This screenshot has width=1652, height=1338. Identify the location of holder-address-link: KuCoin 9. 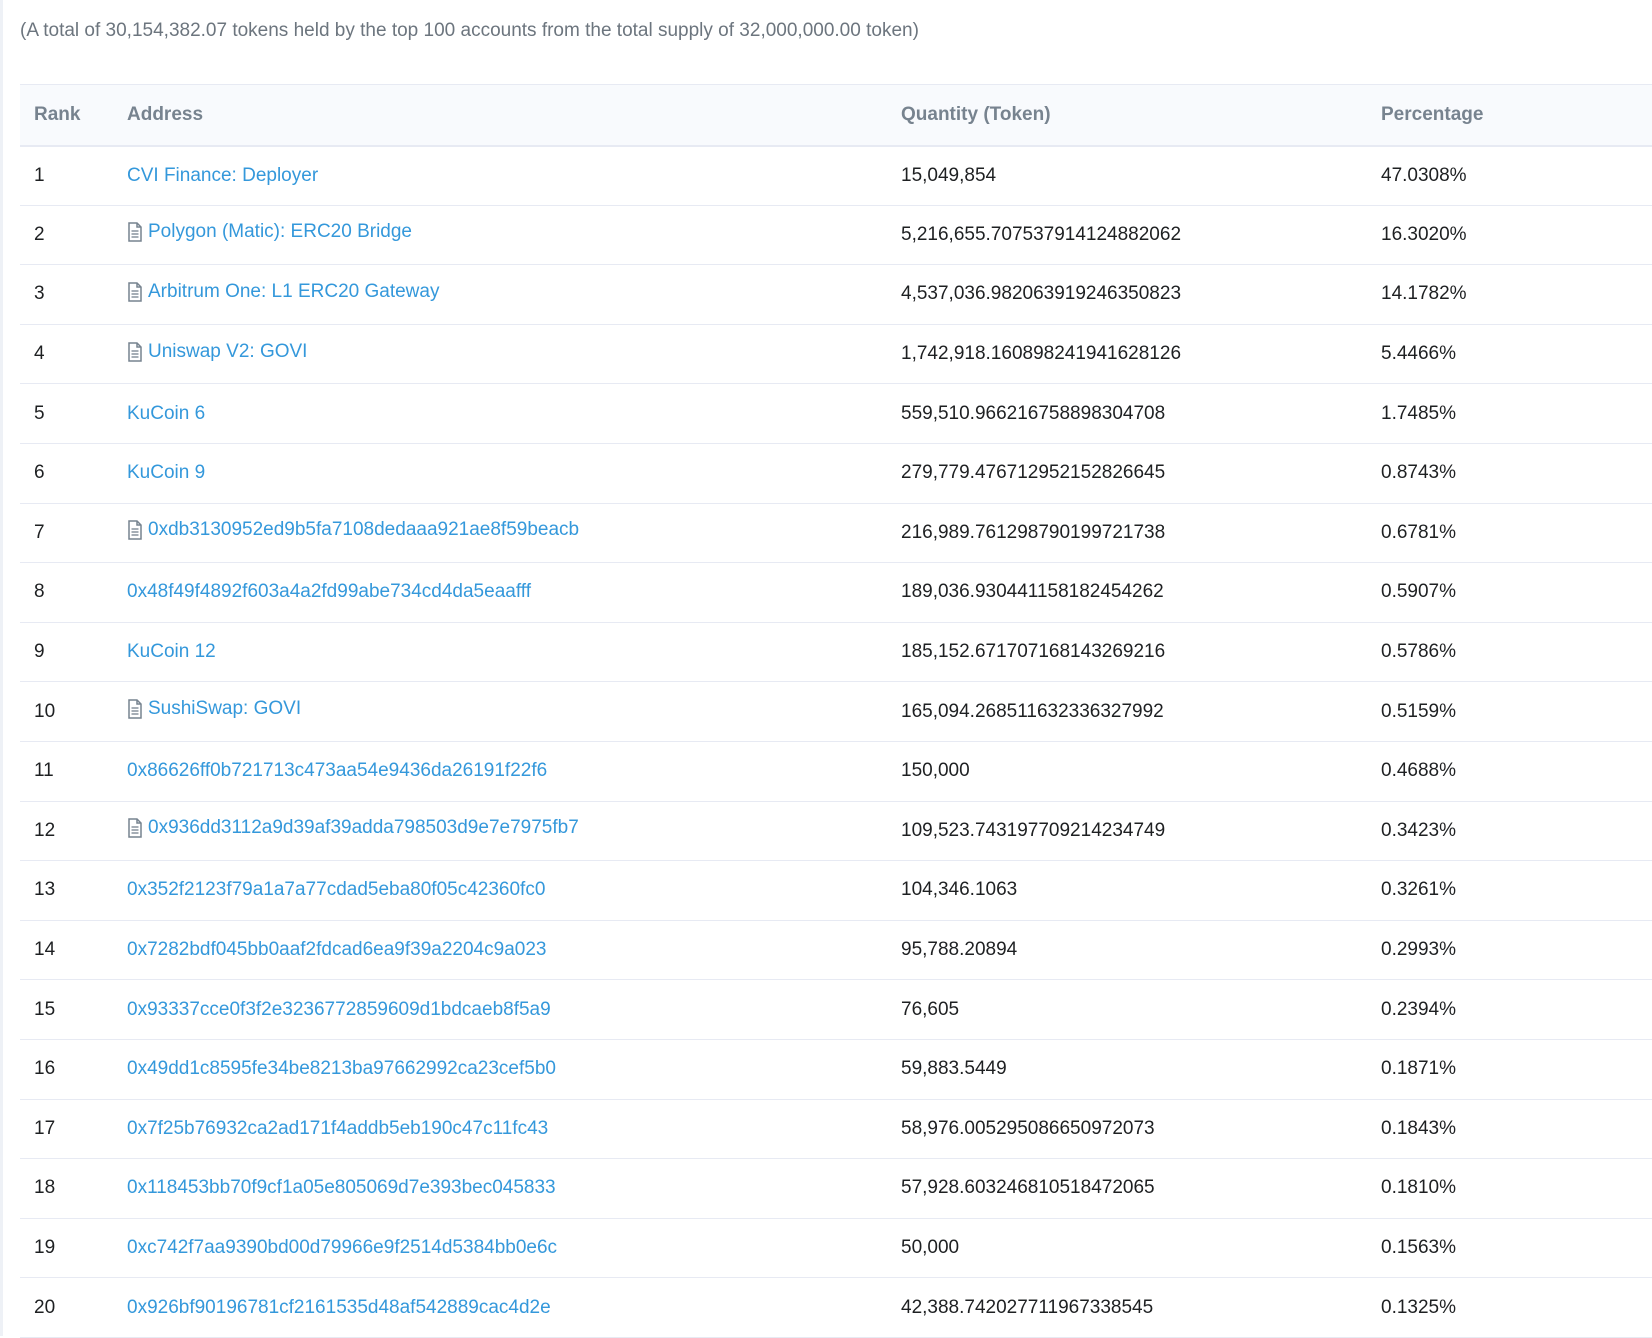
(166, 473).